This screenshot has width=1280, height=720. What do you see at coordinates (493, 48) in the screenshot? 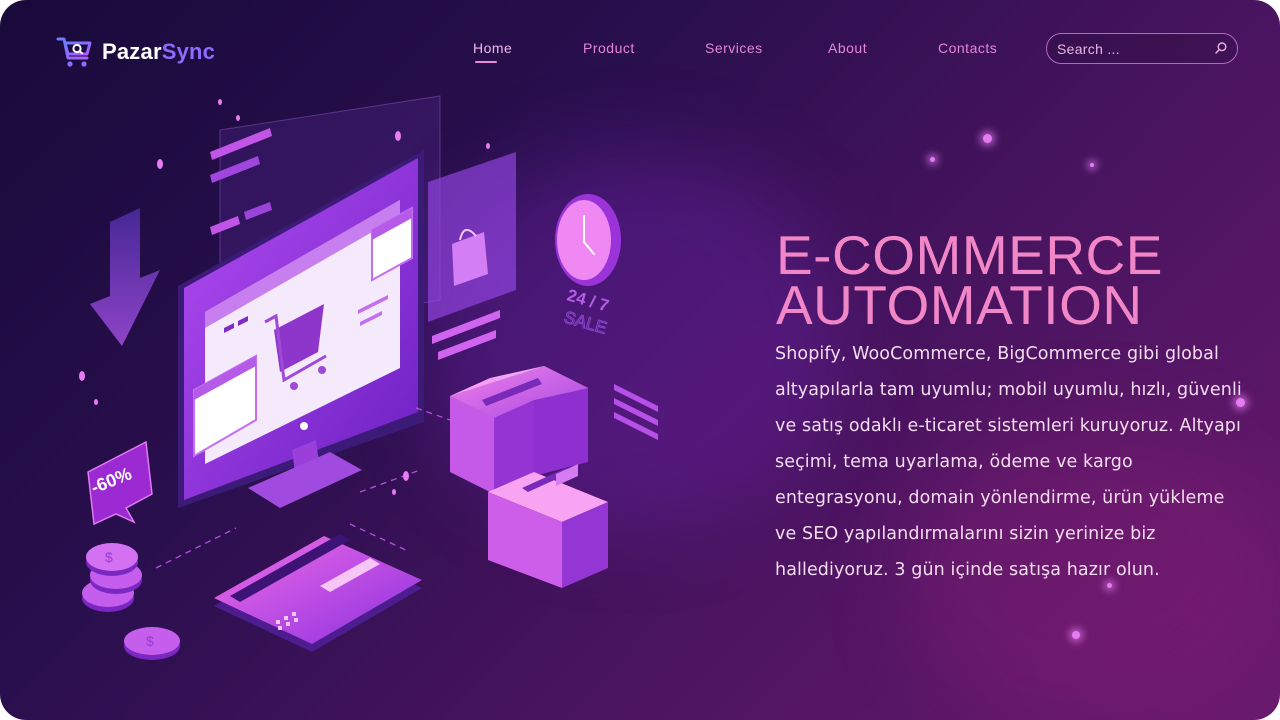
I see `nav-item-label: Home` at bounding box center [493, 48].